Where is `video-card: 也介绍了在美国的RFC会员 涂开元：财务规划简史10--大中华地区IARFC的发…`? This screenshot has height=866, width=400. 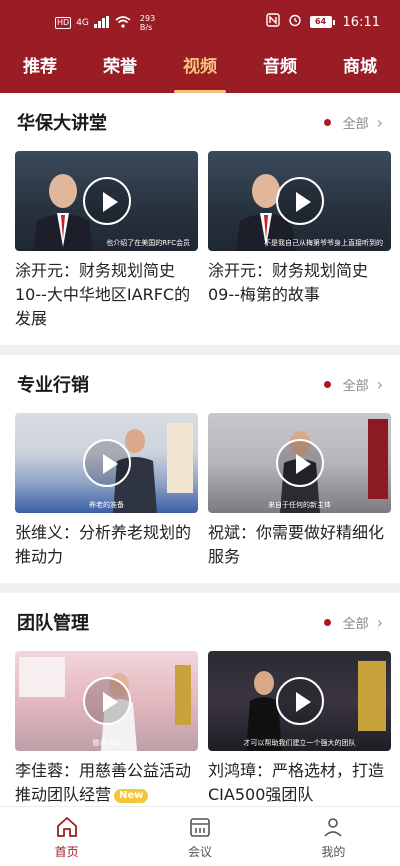 video-card: 也介绍了在美国的RFC会员 涂开元：财务规划简史10--大中华地区IARFC的发… is located at coordinates (106, 241).